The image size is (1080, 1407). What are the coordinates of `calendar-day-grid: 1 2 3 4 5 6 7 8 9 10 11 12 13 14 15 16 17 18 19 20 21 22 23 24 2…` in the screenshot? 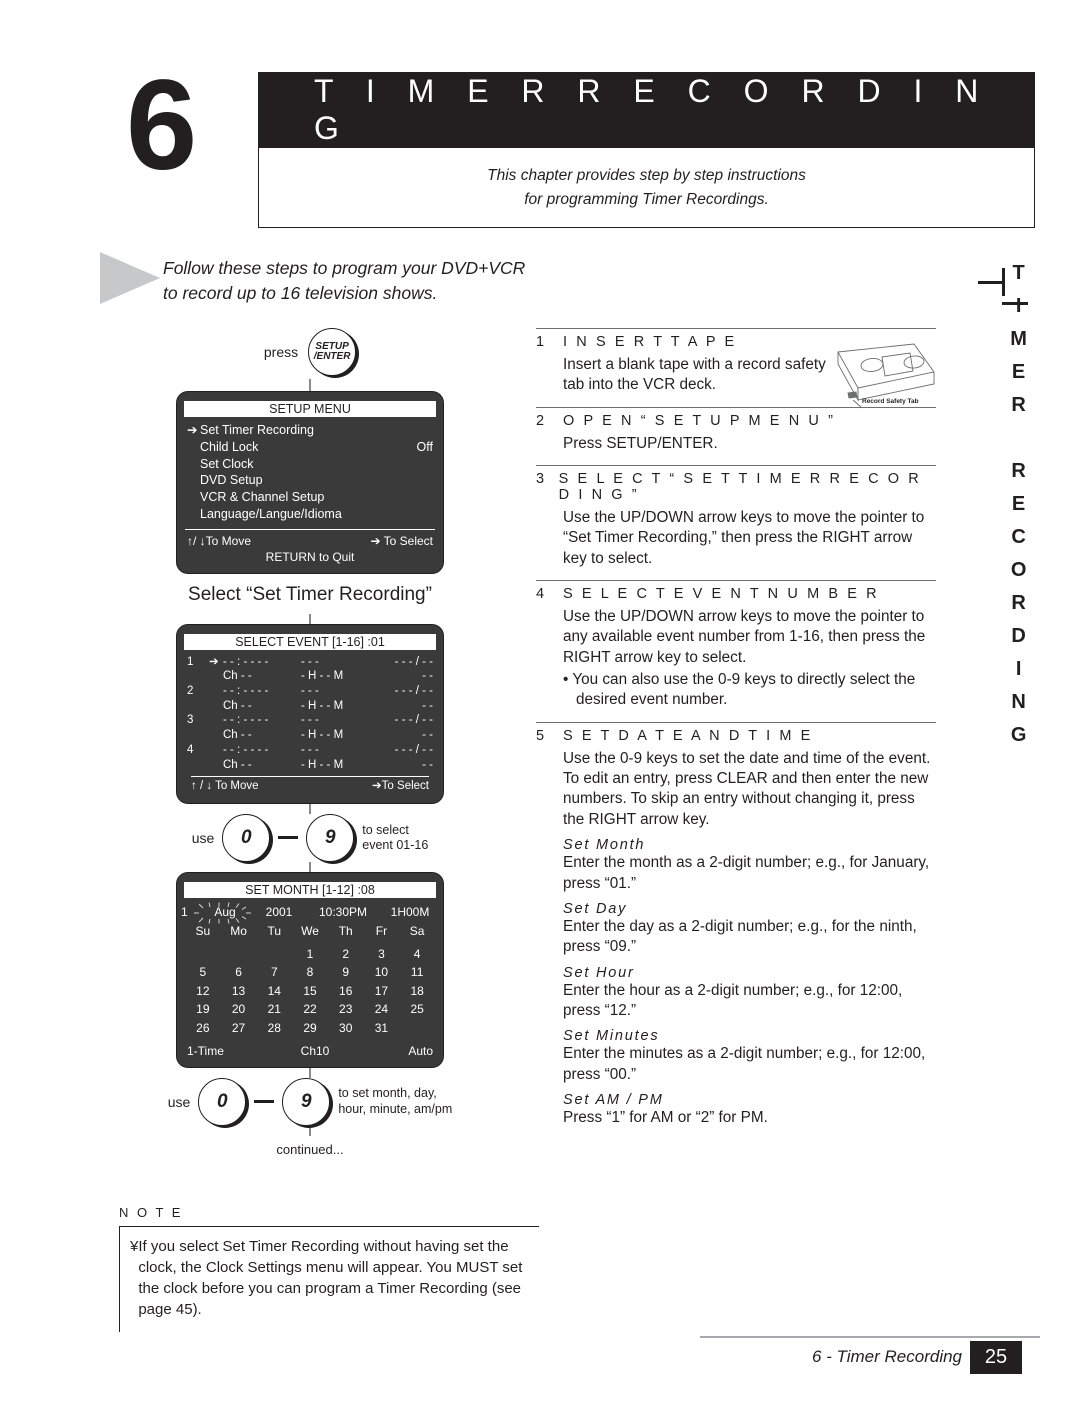 It's located at (310, 991).